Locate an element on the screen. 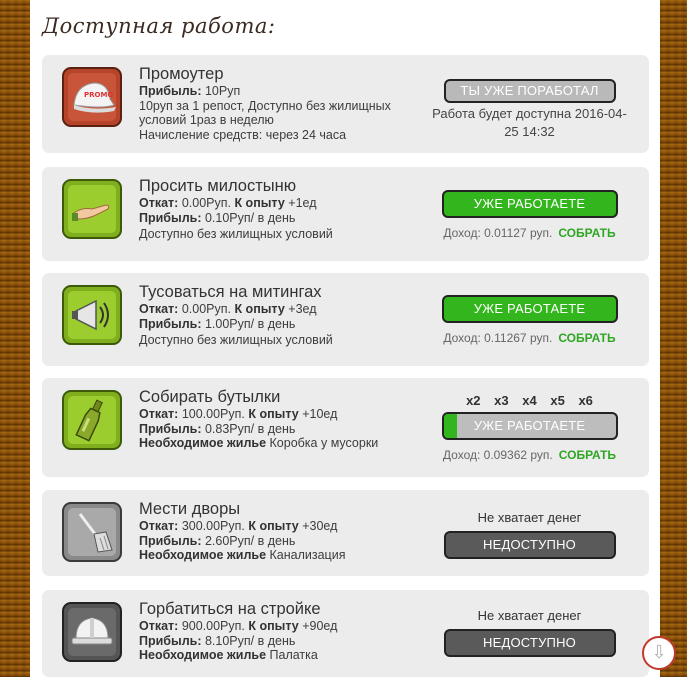  progress-fill is located at coordinates (450, 426).